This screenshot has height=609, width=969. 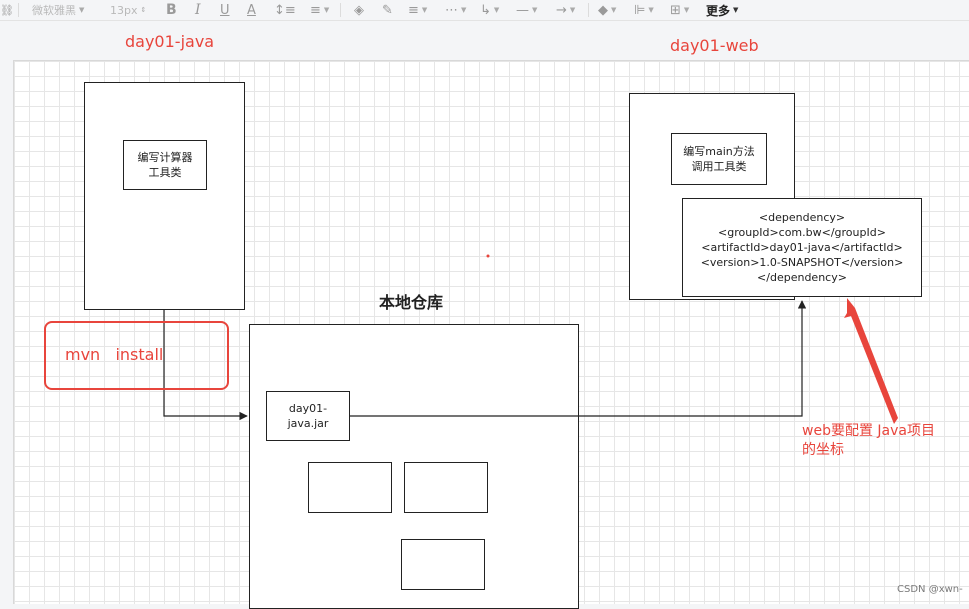 What do you see at coordinates (930, 589) in the screenshot?
I see `watermark: CSDN @xwn-` at bounding box center [930, 589].